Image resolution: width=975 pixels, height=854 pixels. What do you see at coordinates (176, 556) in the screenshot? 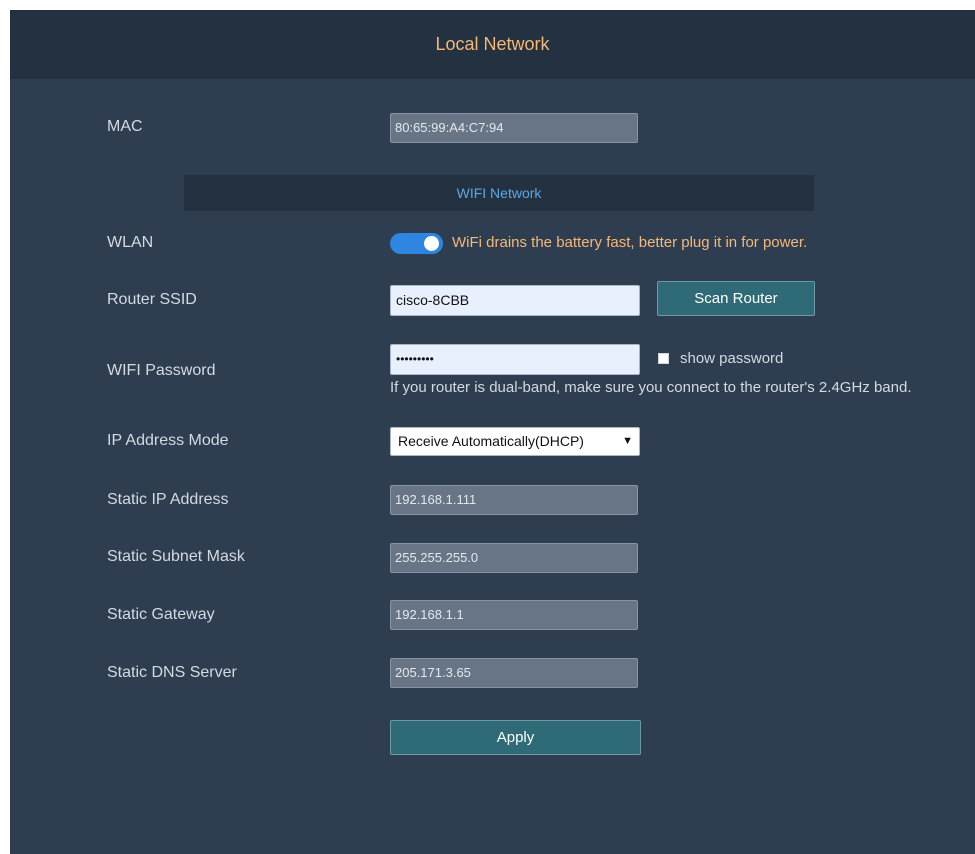
I see `static-subnet-label: Static Subnet Mask` at bounding box center [176, 556].